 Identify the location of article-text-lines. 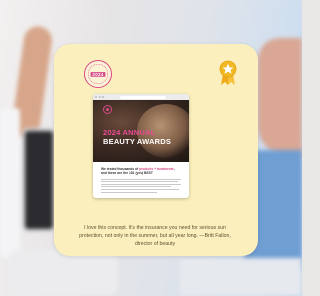
(141, 185).